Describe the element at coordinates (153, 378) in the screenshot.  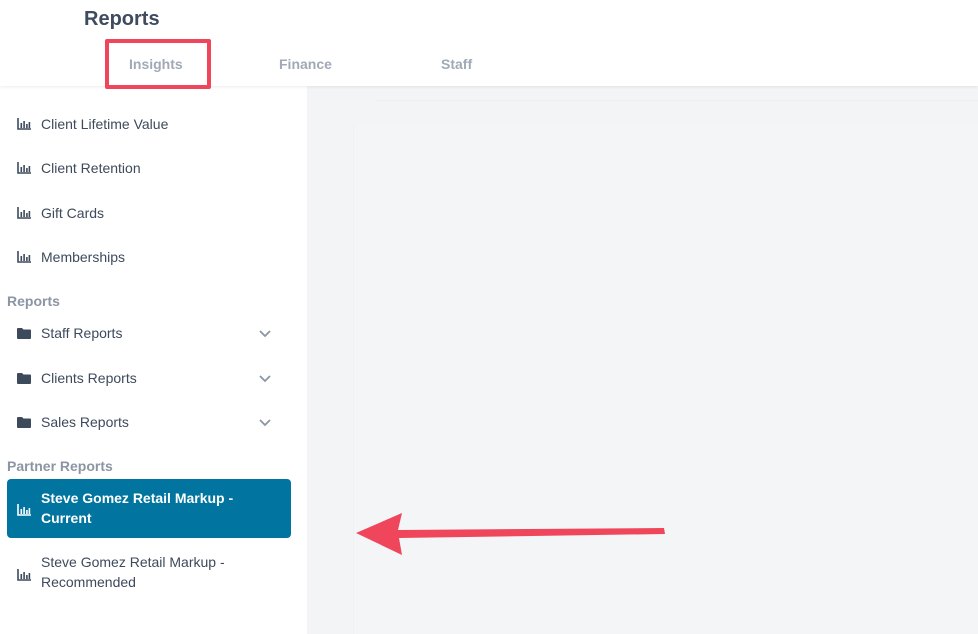
I see `sidebar-item-clients-reports: Clients Reports` at that location.